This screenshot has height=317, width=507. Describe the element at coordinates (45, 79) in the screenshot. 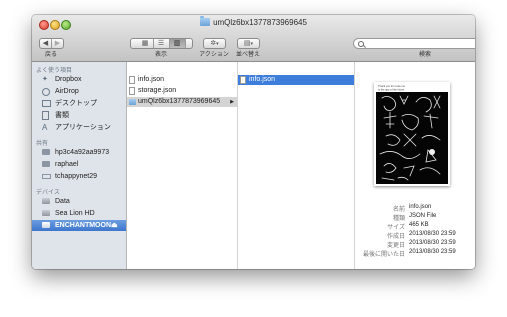

I see `dropbox-icon: ✦` at that location.